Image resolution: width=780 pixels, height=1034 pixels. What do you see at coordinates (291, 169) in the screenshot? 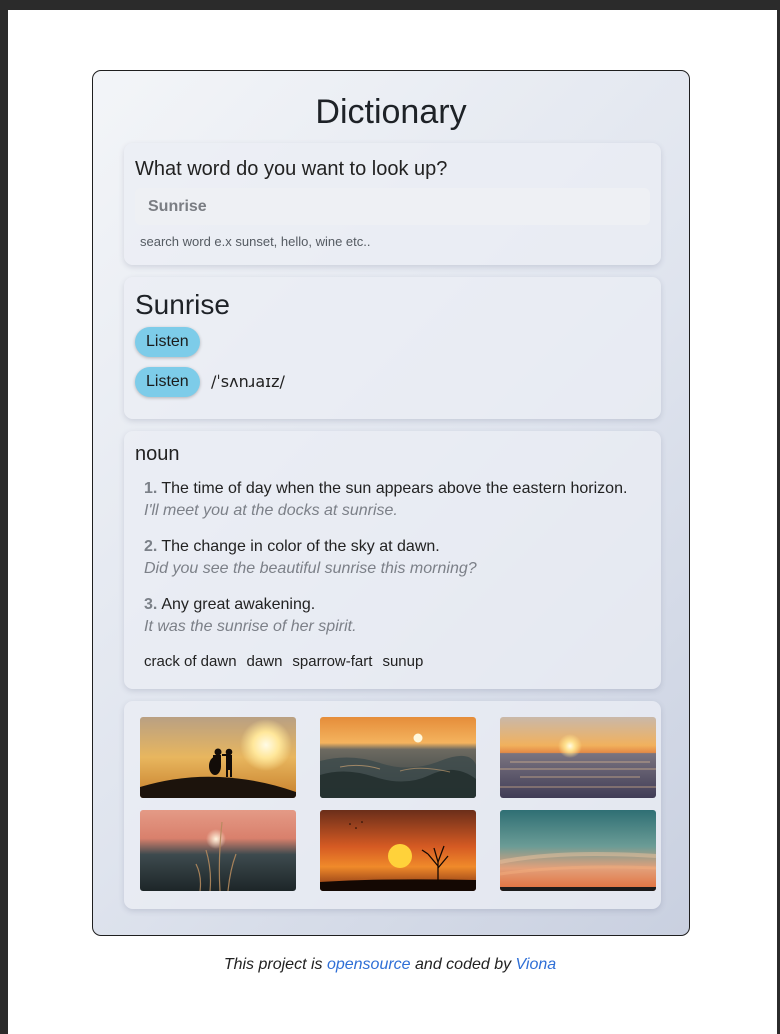
I see `search-question: What word do you want to look up?` at bounding box center [291, 169].